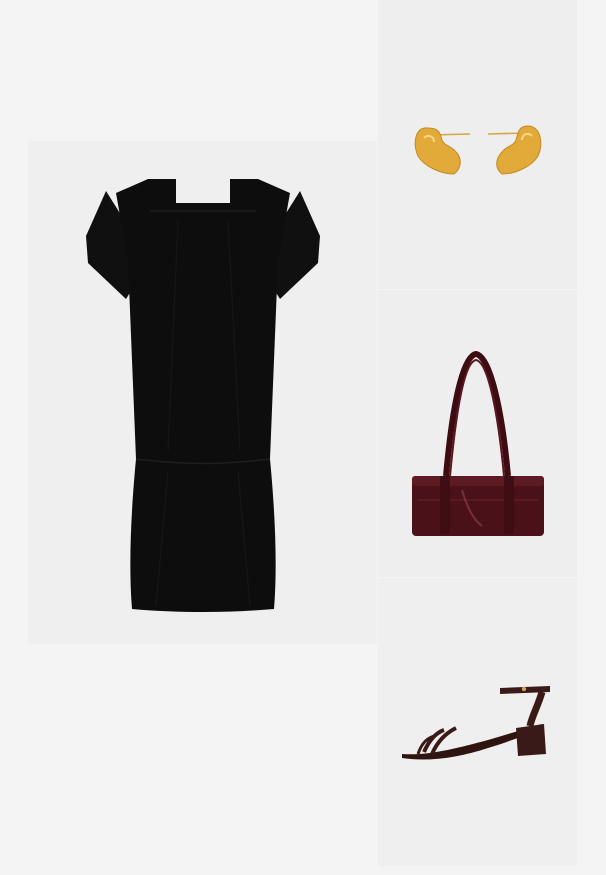  I want to click on brown-block-heel-sandal-image, so click(476, 723).